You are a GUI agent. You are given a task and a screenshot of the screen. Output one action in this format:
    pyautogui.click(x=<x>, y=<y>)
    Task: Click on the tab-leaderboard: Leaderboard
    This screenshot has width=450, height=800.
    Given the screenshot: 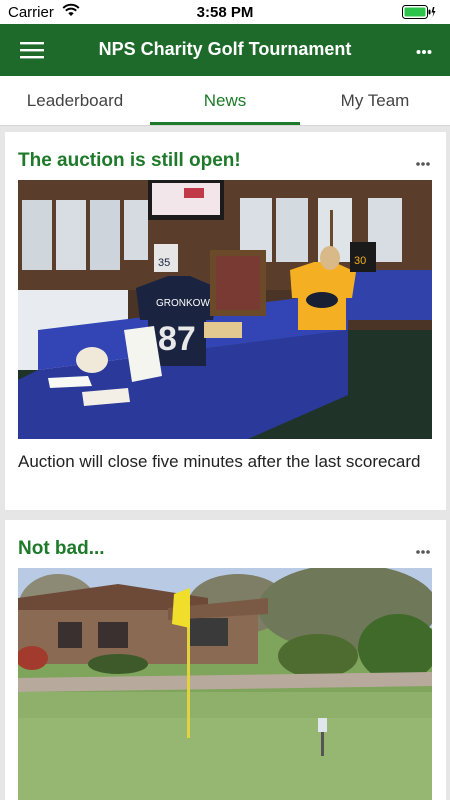 What is the action you would take?
    pyautogui.click(x=75, y=100)
    